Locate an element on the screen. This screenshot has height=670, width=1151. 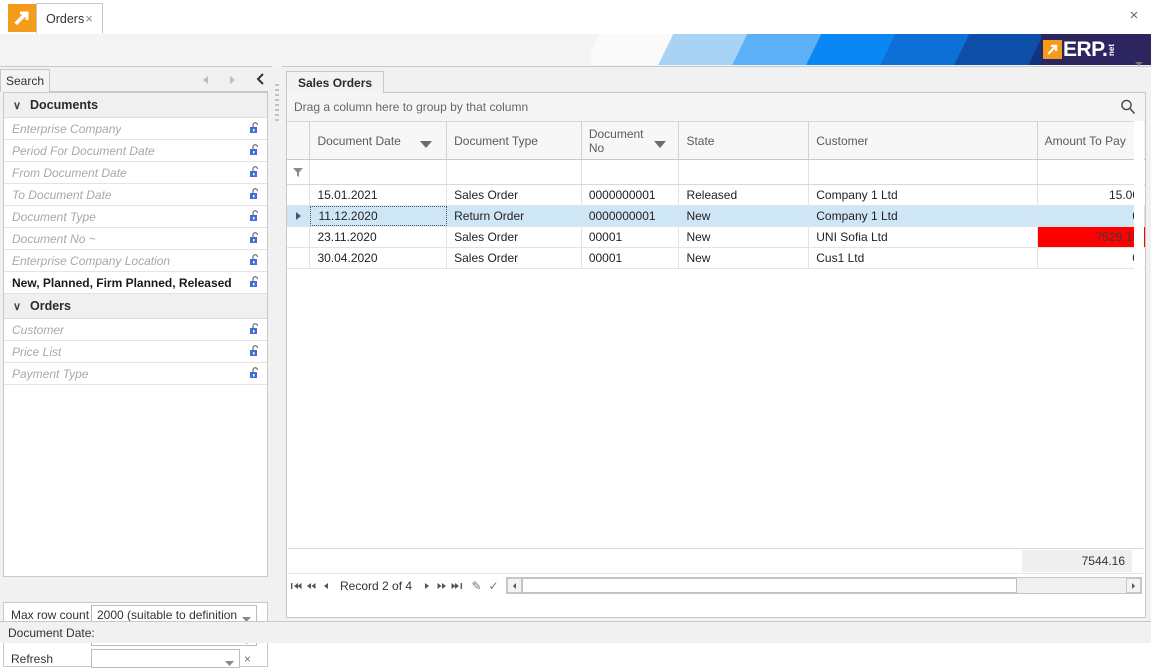
edit-record-icon: ✎ is located at coordinates (476, 586).